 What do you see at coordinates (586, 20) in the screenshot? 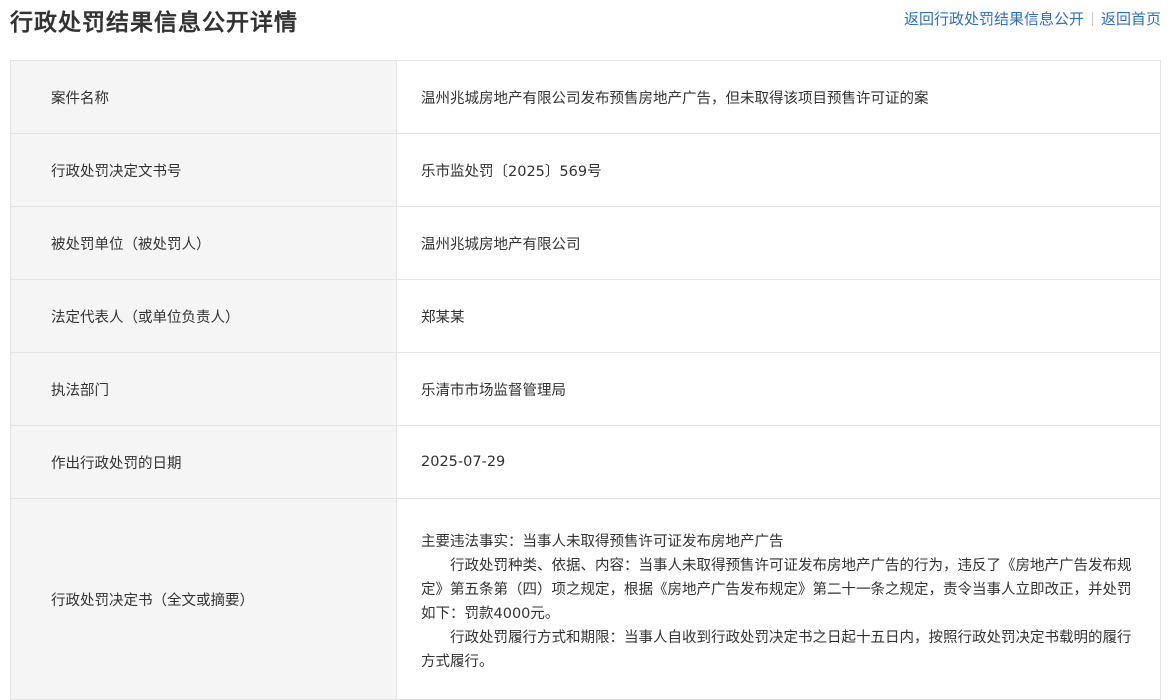
I see `page-header: 行政处罚结果信息公开详情 返回行政处罚结果信息公开 返回首页` at bounding box center [586, 20].